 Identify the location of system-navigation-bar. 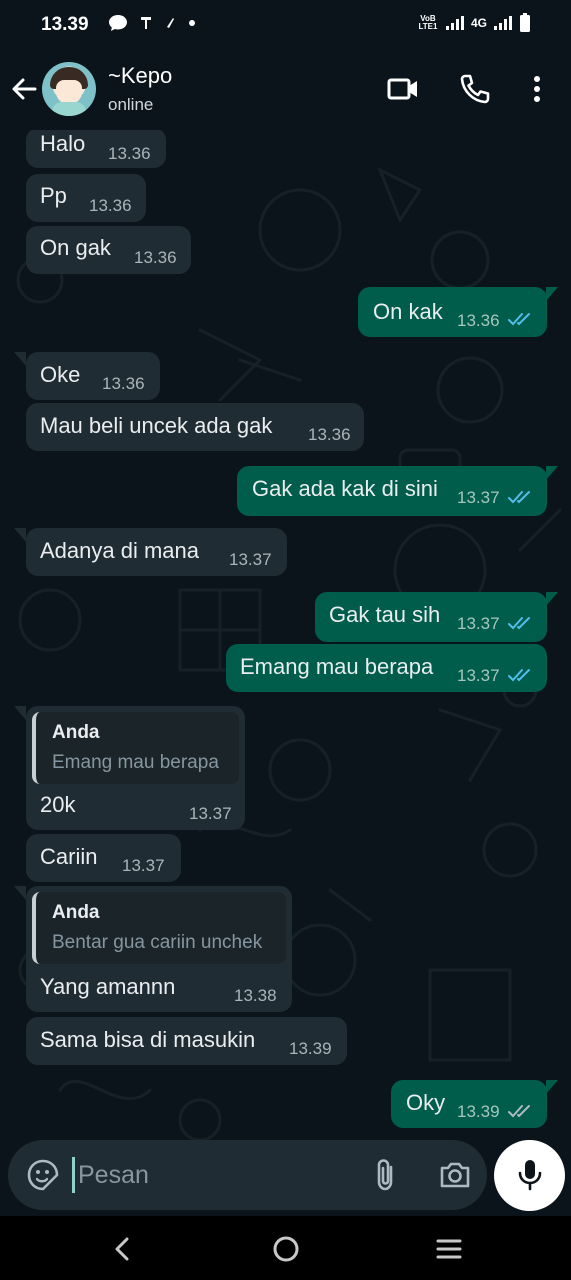
(285, 1248).